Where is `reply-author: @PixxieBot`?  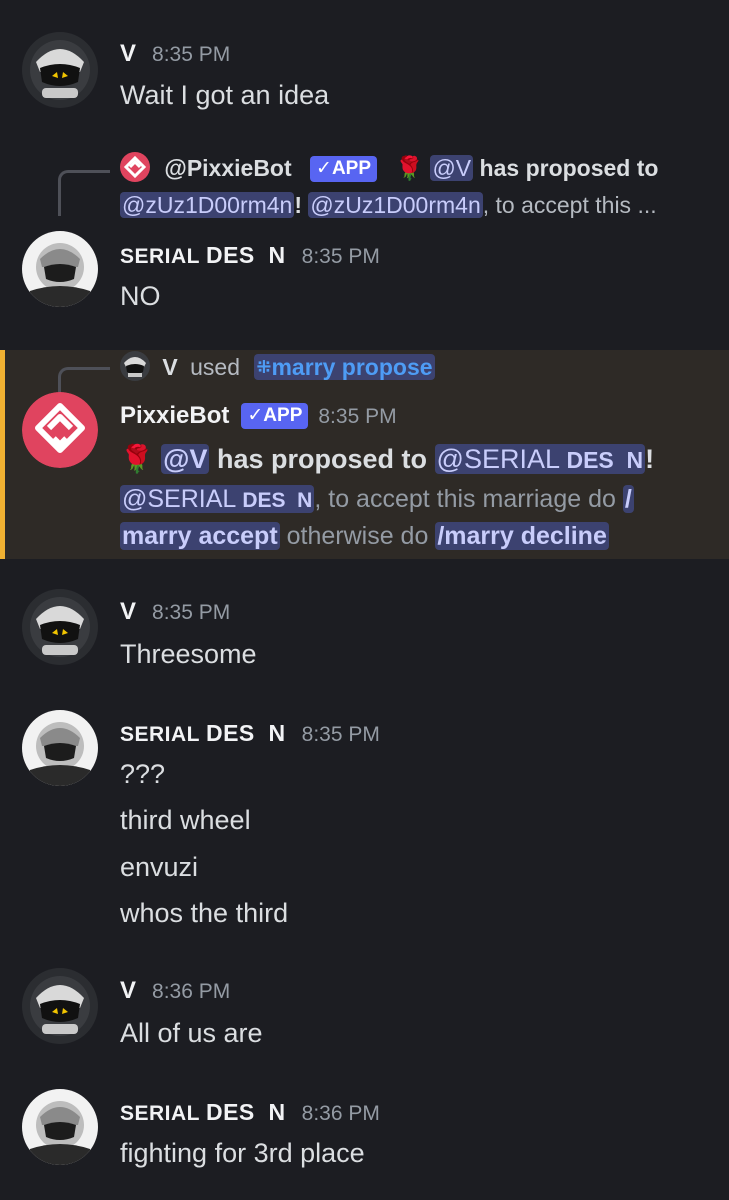 reply-author: @PixxieBot is located at coordinates (227, 168).